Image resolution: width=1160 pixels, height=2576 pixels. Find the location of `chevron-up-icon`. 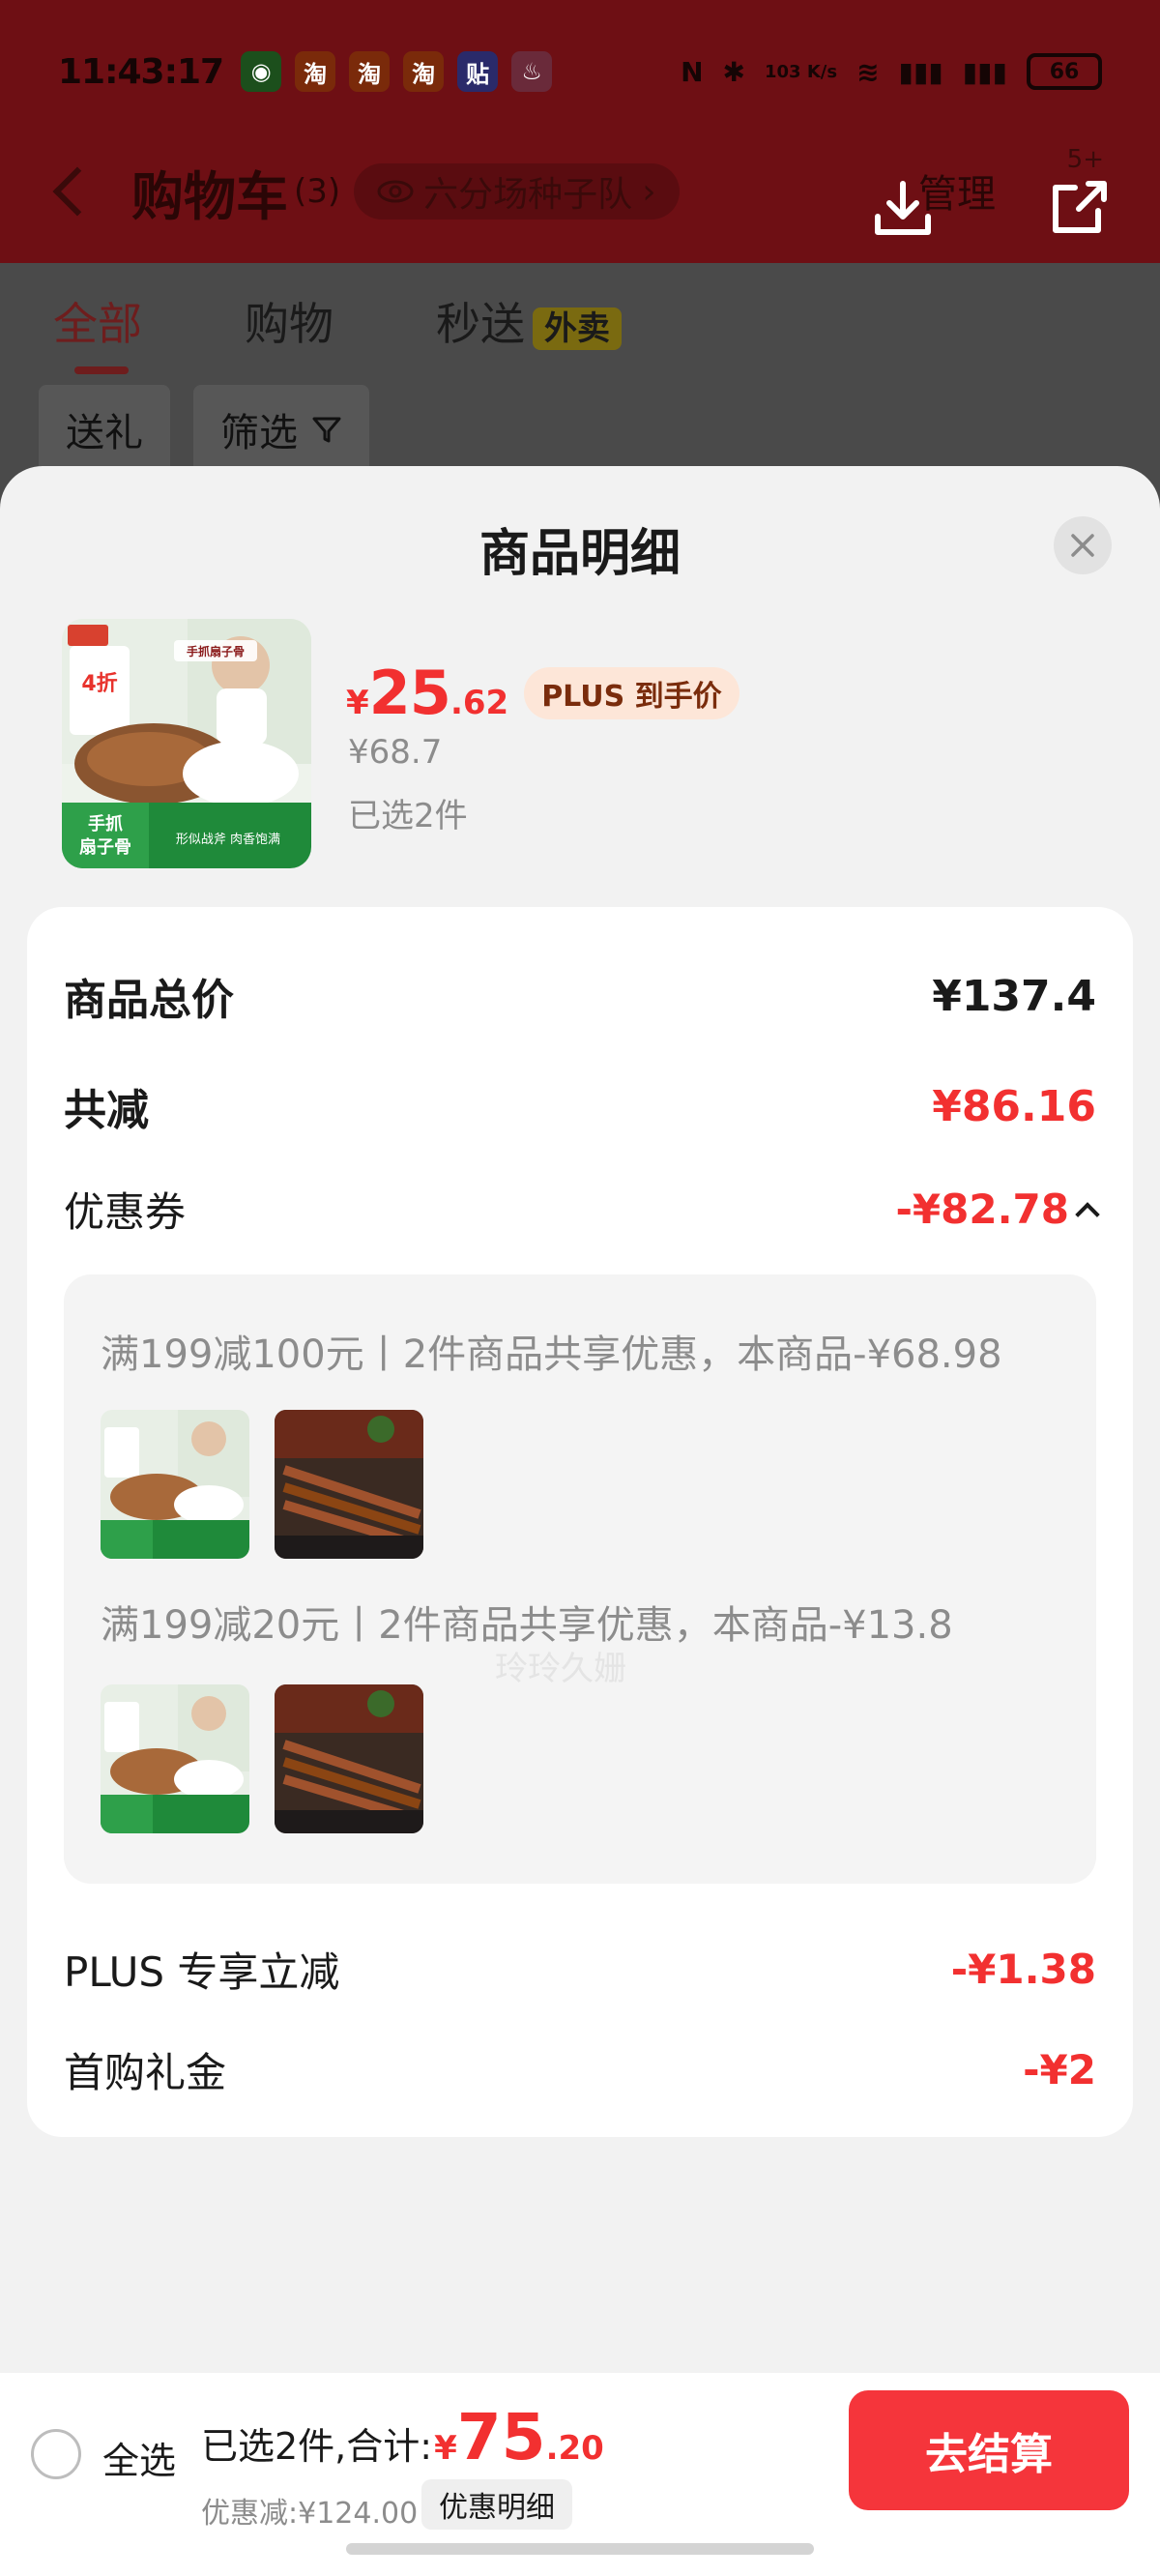

chevron-up-icon is located at coordinates (1087, 1214).